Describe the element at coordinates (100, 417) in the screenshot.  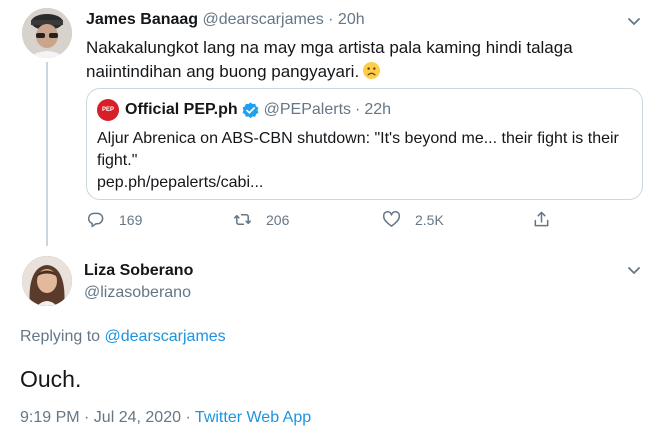
I see `tweet-timestamp: 9:19 PM · Jul 24, 2020` at that location.